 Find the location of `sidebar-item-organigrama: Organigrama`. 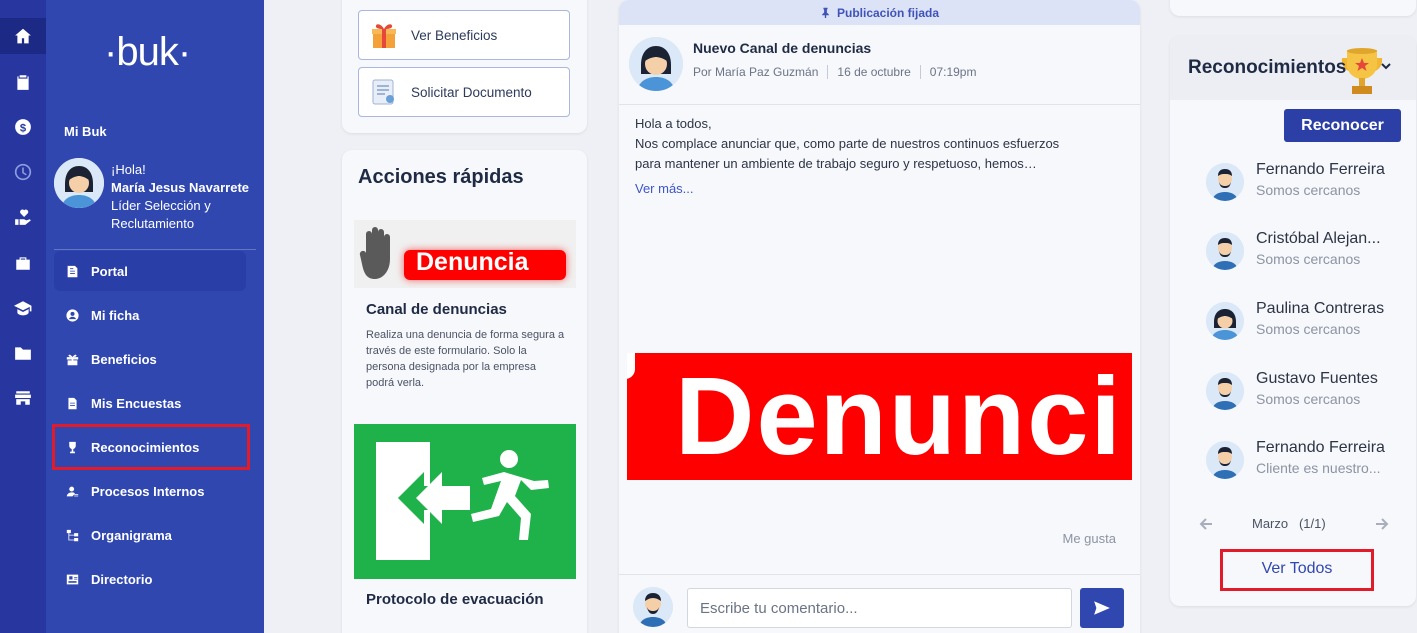

sidebar-item-organigrama: Organigrama is located at coordinates (150, 535).